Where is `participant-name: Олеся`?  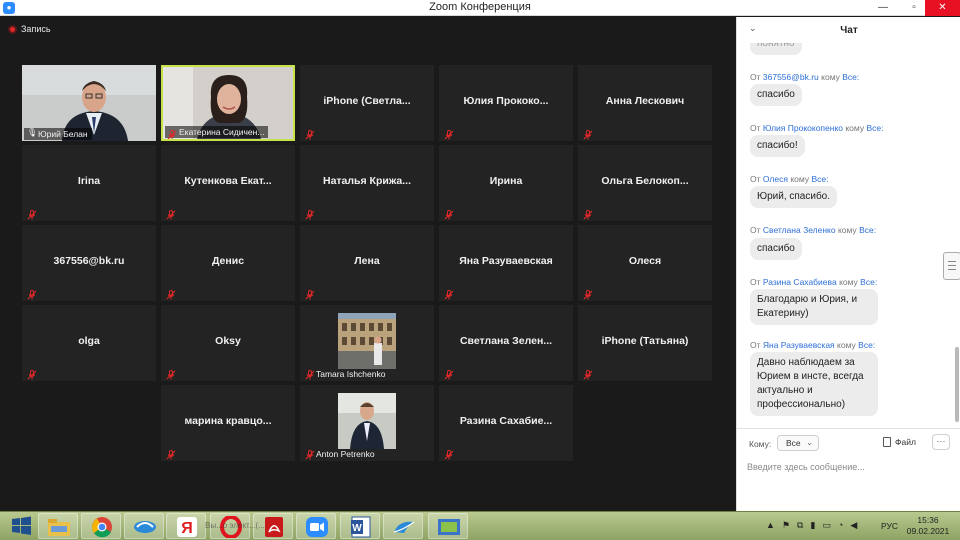
participant-name: Олеся is located at coordinates (645, 261).